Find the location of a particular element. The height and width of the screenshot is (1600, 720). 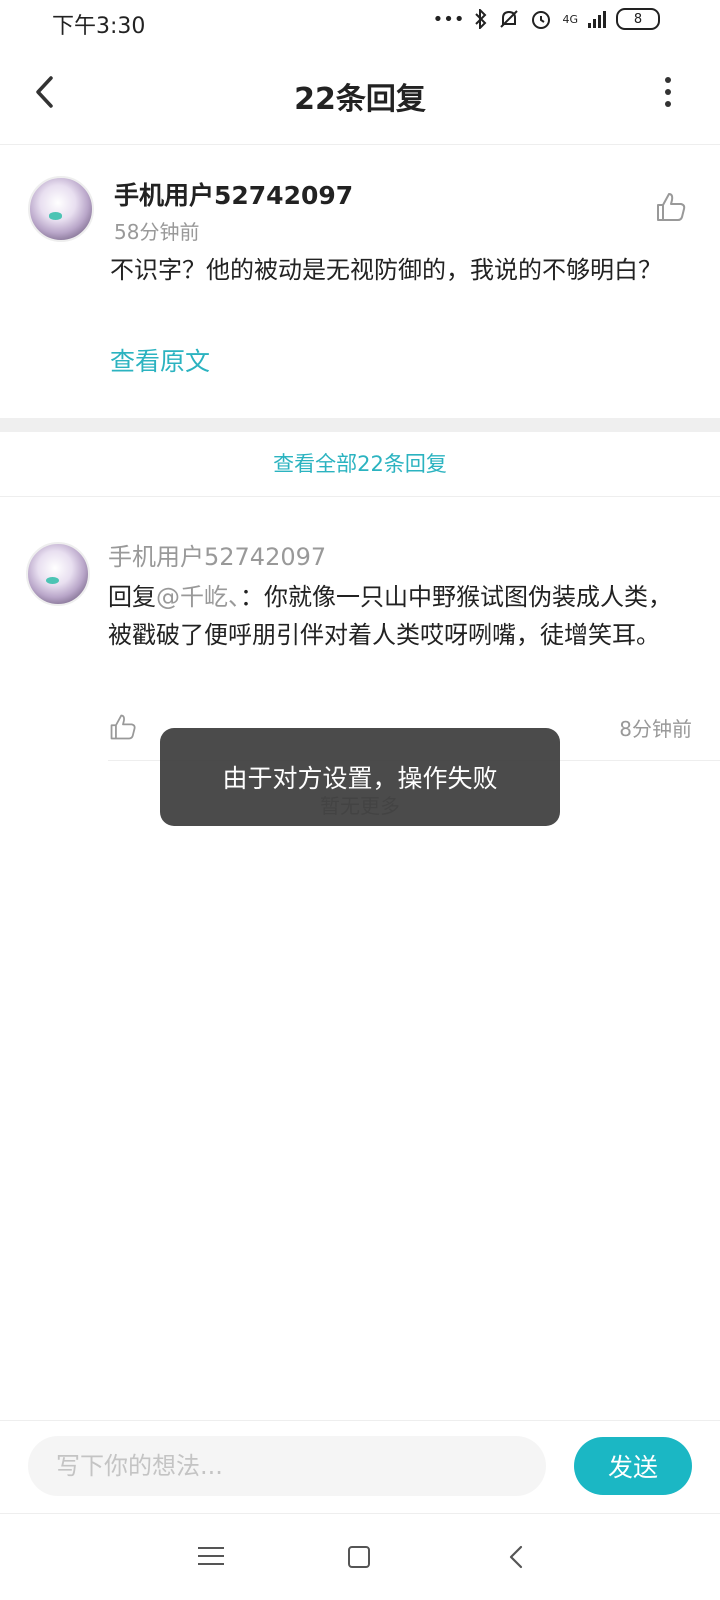

alarm-icon is located at coordinates (541, 20).